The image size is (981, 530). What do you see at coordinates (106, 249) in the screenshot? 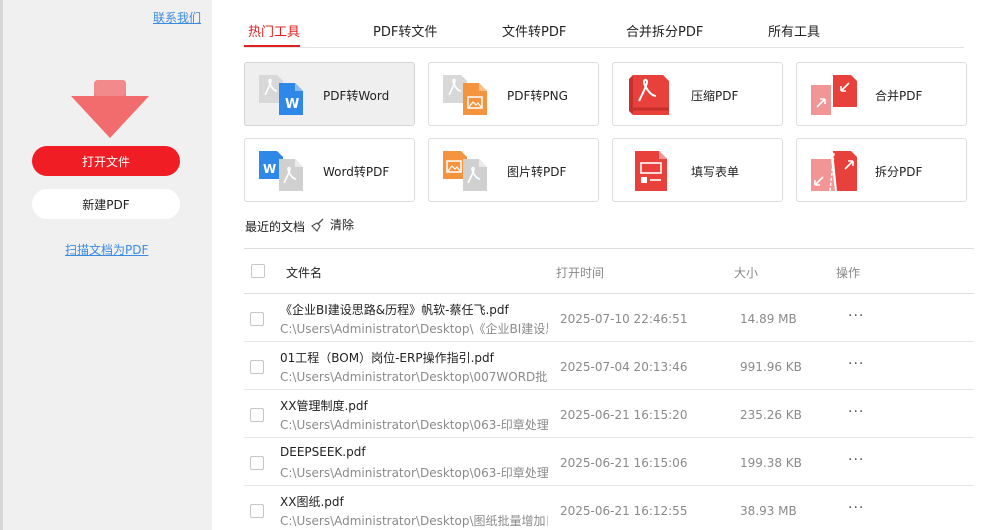
I see `scan-to-pdf-link: 扫描文档为PDF` at bounding box center [106, 249].